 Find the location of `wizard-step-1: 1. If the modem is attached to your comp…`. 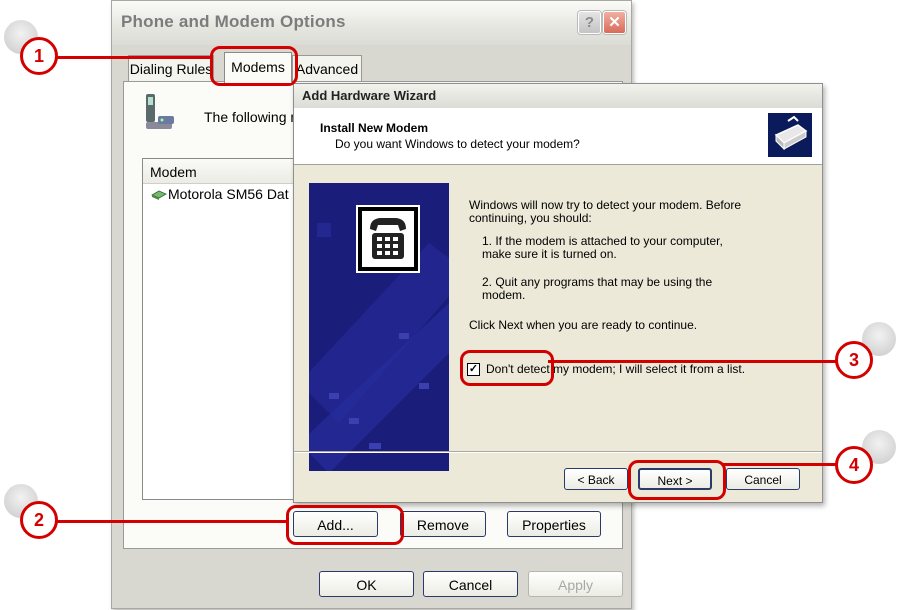

wizard-step-1: 1. If the modem is attached to your comp… is located at coordinates (602, 247).